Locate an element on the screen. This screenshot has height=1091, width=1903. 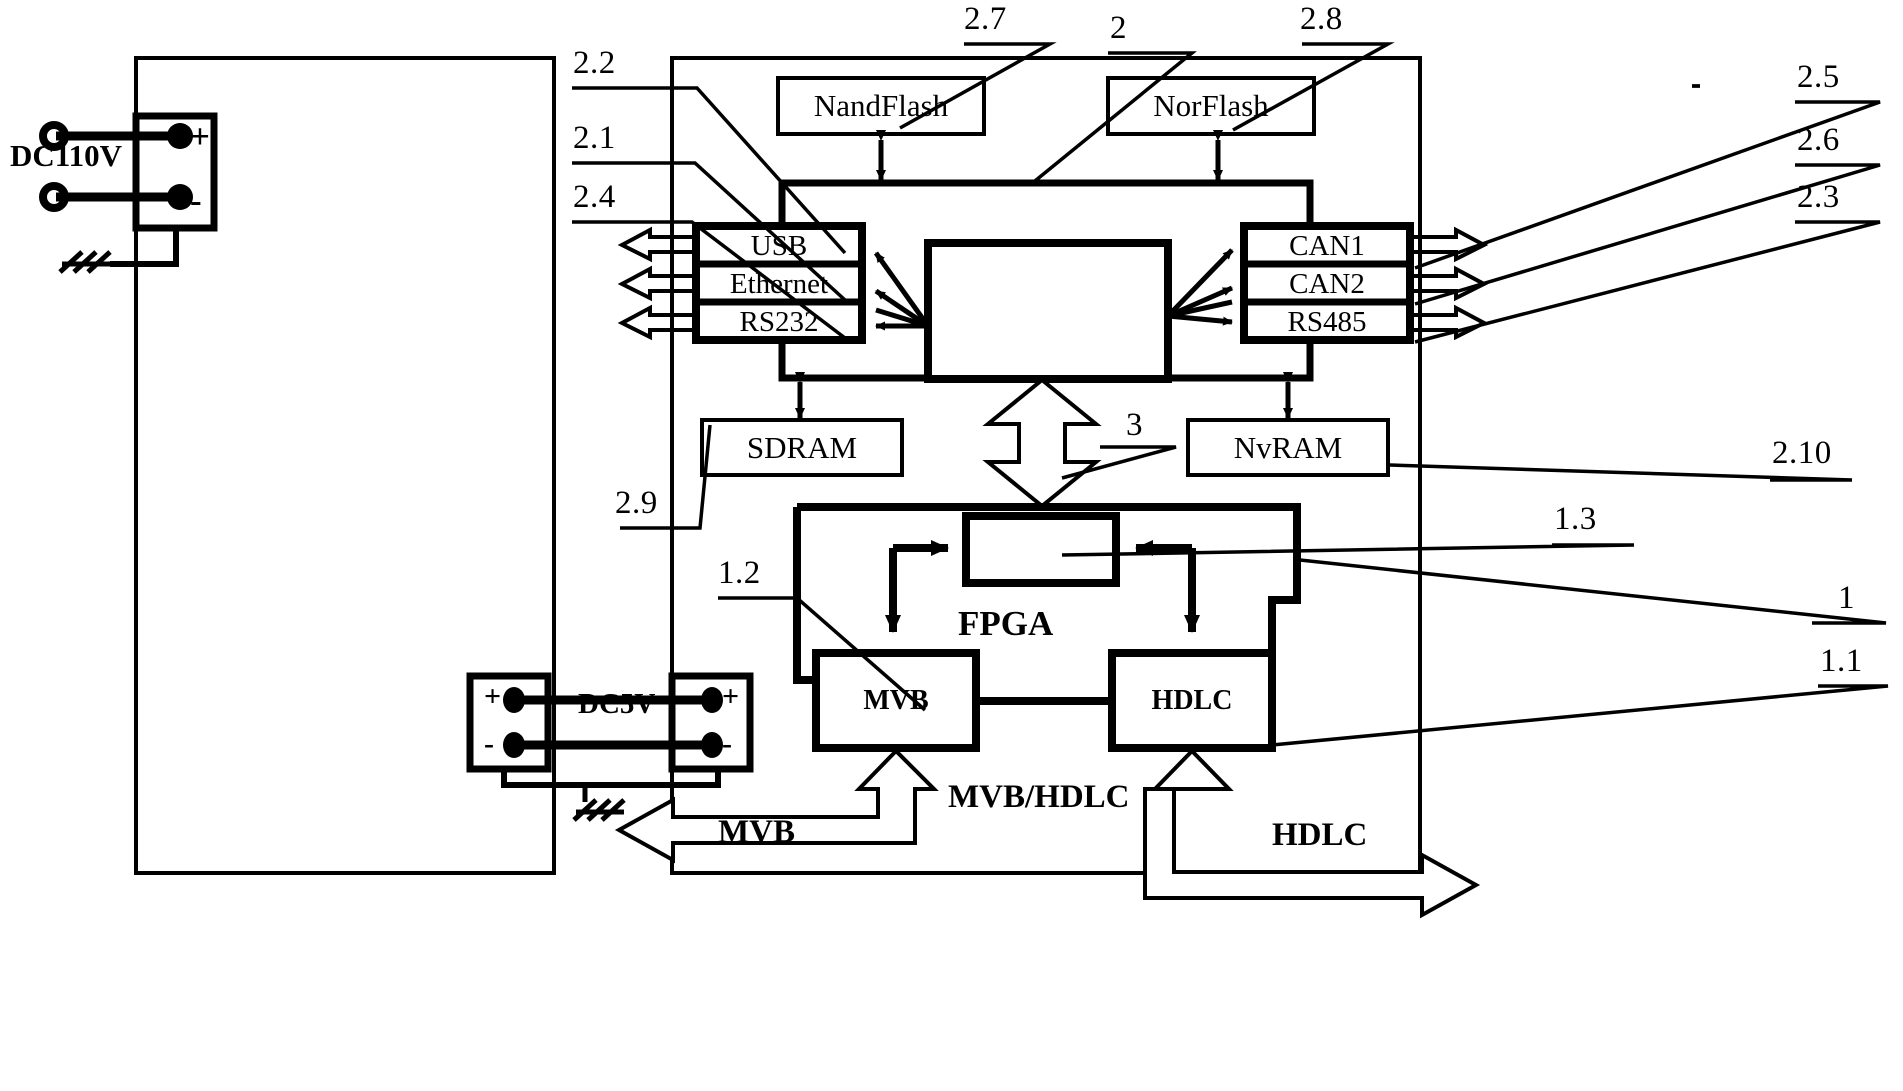
leader-2-4-line is located at coordinates (709, 280).